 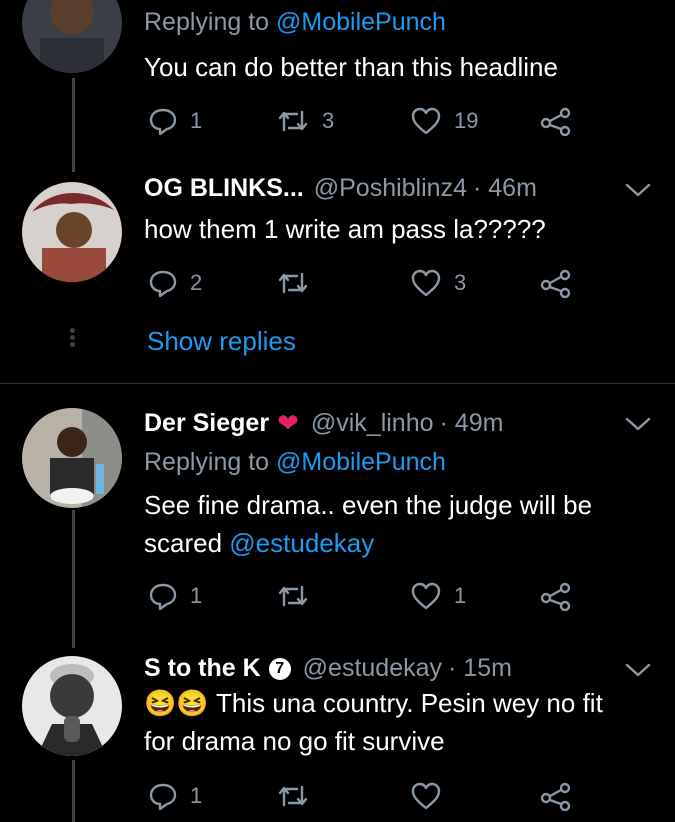 I want to click on display-name: Der Sieger, so click(x=206, y=423).